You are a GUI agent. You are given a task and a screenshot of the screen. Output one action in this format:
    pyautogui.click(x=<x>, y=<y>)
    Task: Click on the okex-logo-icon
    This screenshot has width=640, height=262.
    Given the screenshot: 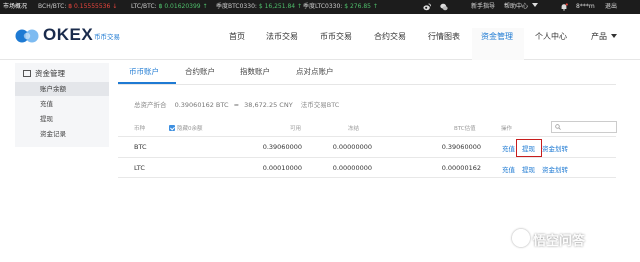 What is the action you would take?
    pyautogui.click(x=28, y=36)
    